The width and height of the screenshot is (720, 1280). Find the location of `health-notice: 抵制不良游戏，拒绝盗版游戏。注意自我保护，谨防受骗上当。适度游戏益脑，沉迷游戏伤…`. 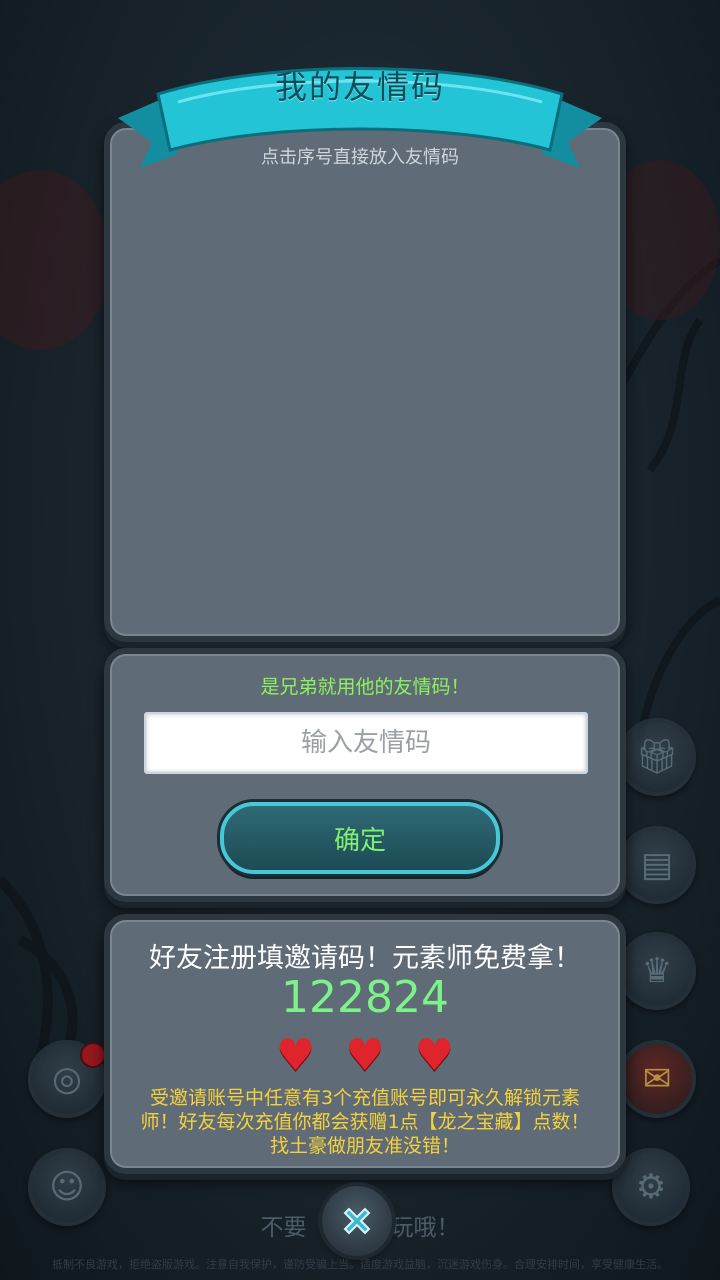

health-notice: 抵制不良游戏，拒绝盗版游戏。注意自我保护，谨防受骗上当。适度游戏益脑，沉迷游戏伤… is located at coordinates (360, 1264).